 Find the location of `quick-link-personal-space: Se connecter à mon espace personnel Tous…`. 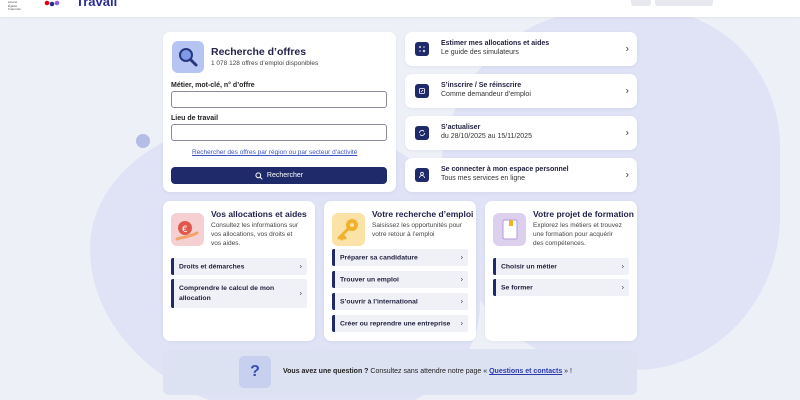

quick-link-personal-space: Se connecter à mon espace personnel Tous… is located at coordinates (521, 175).